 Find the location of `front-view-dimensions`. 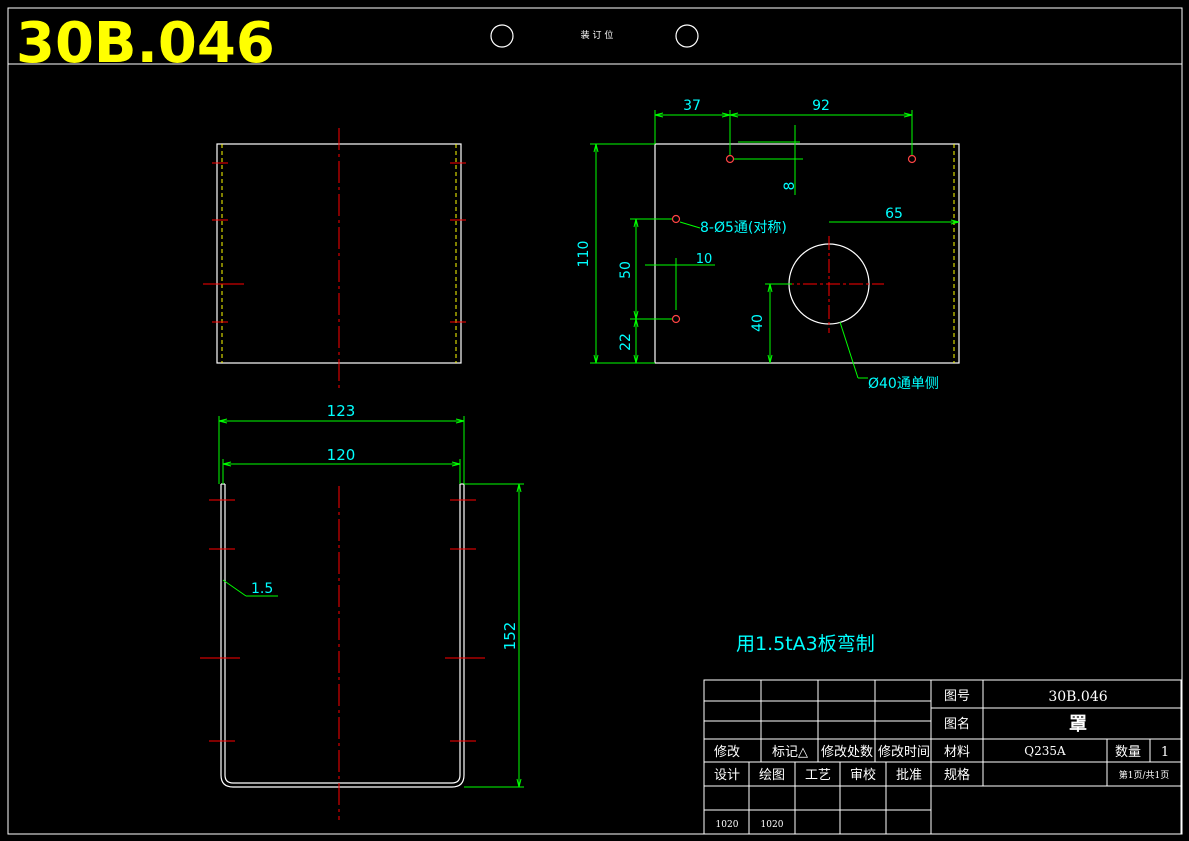

front-view-dimensions is located at coordinates (775, 244).